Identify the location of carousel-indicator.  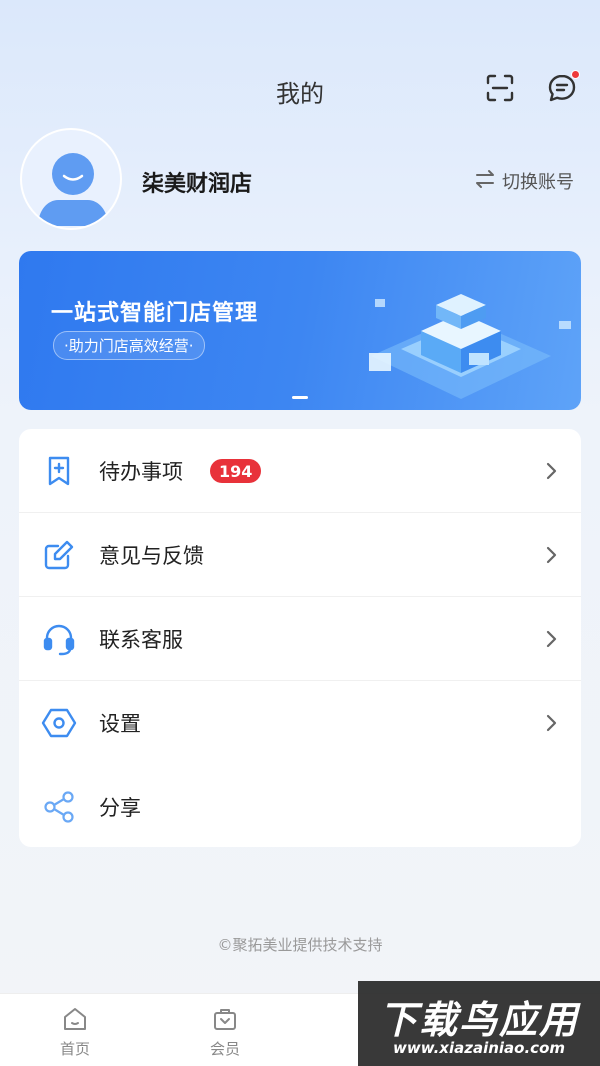
(300, 397).